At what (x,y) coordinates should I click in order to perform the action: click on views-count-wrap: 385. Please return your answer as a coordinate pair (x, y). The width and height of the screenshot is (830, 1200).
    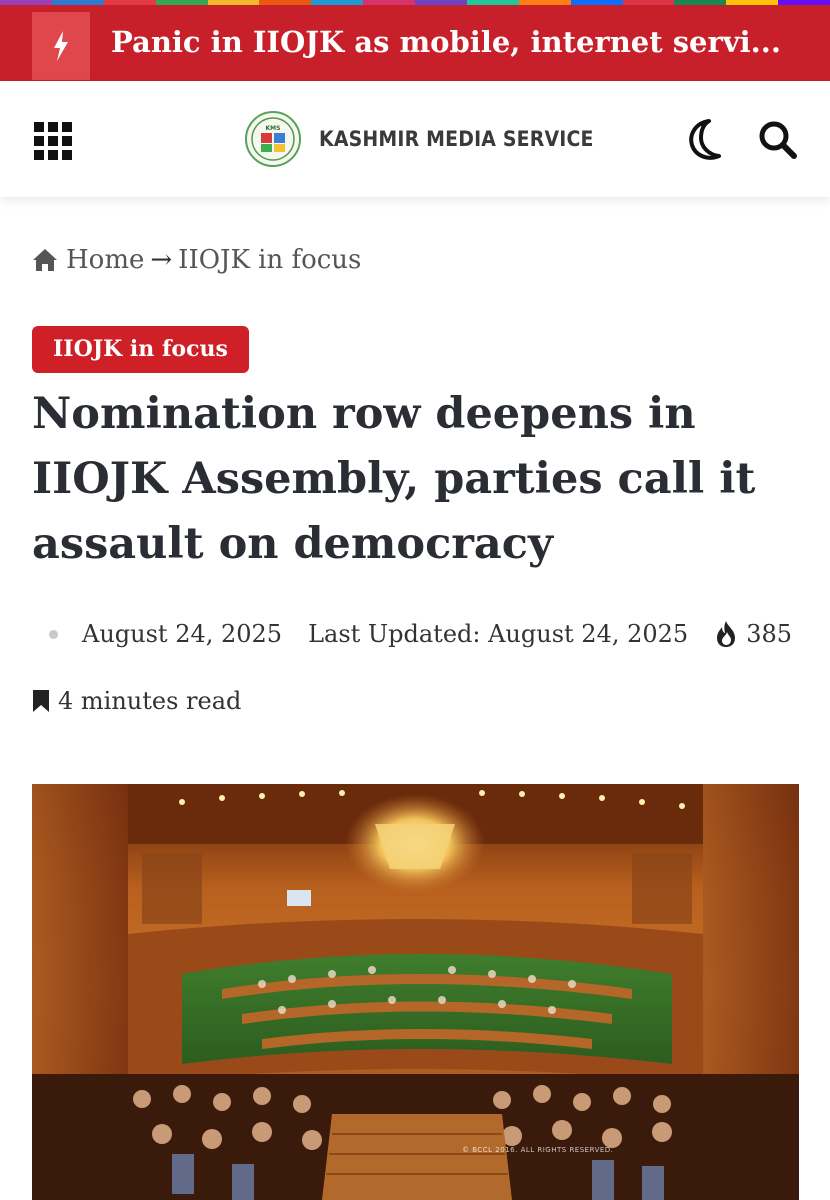
    Looking at the image, I should click on (753, 634).